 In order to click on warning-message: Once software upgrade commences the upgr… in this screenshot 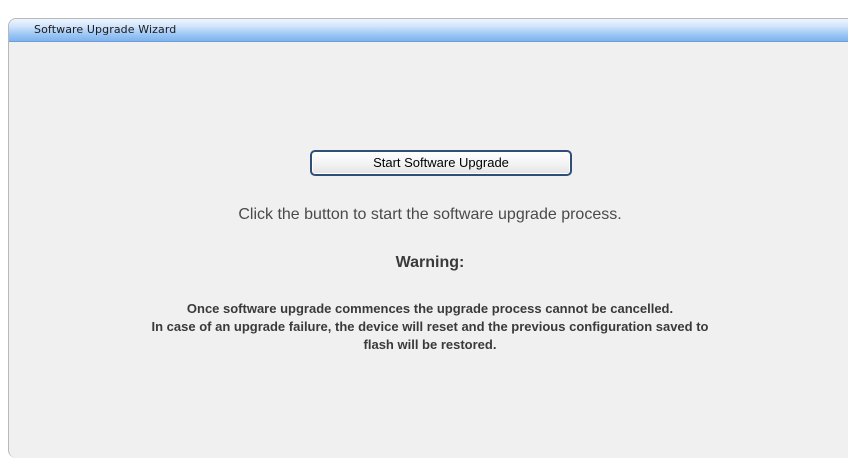, I will do `click(428, 327)`.